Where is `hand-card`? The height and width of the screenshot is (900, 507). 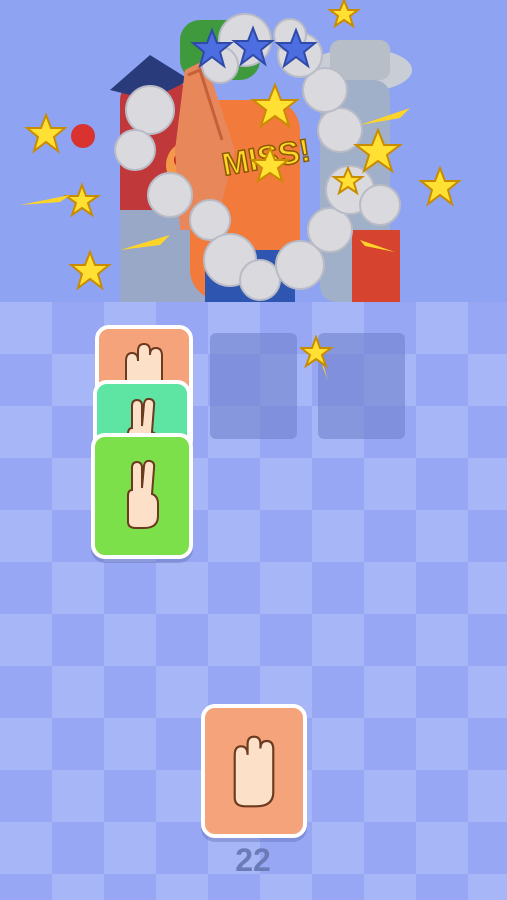
hand-card is located at coordinates (254, 771).